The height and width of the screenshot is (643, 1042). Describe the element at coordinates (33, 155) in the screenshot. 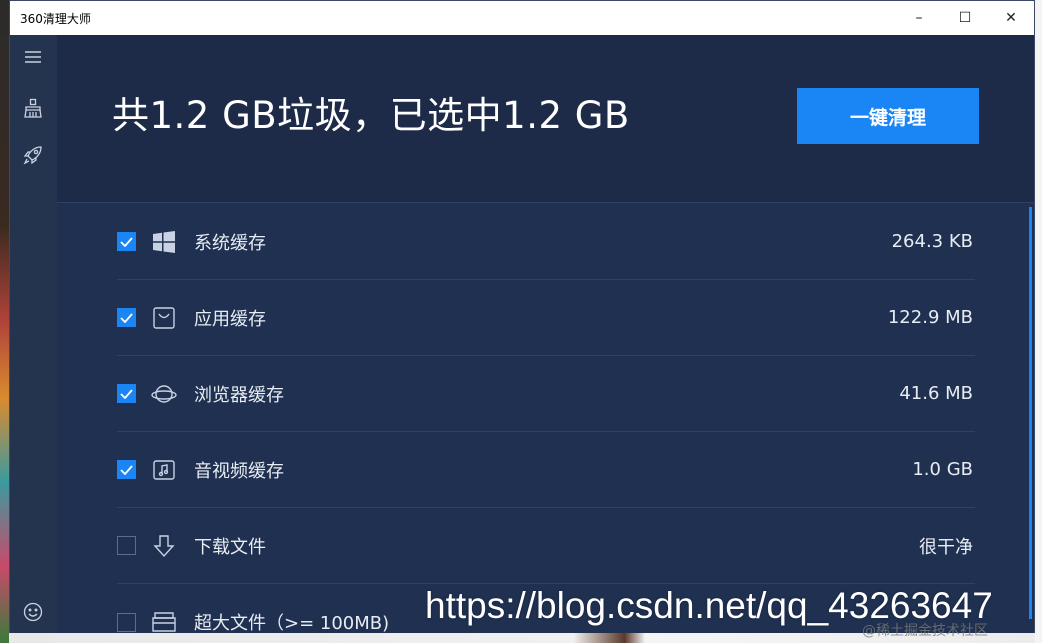

I see `rocket-icon` at that location.